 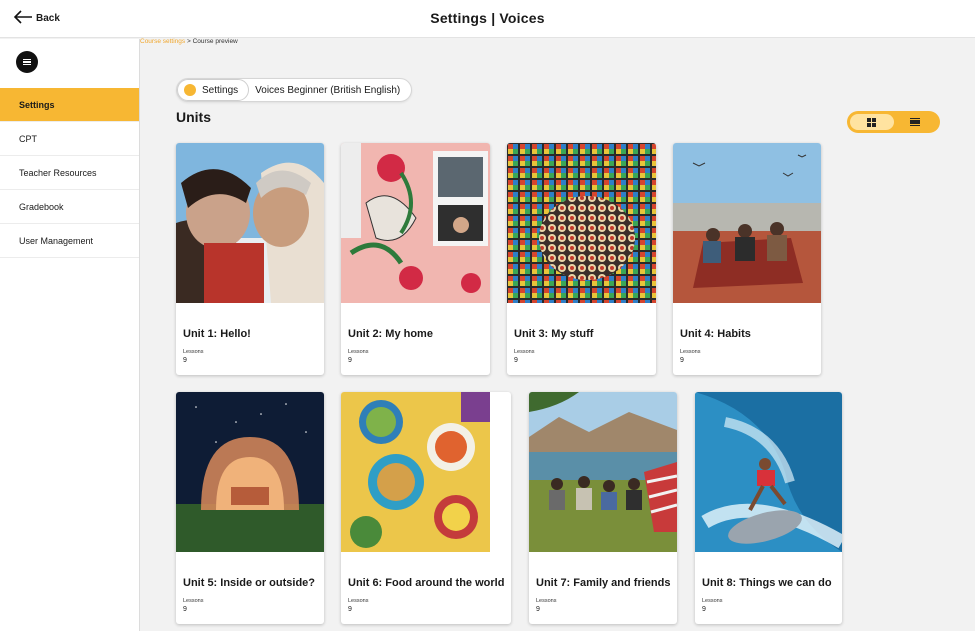 What do you see at coordinates (747, 223) in the screenshot?
I see `unit-4-image` at bounding box center [747, 223].